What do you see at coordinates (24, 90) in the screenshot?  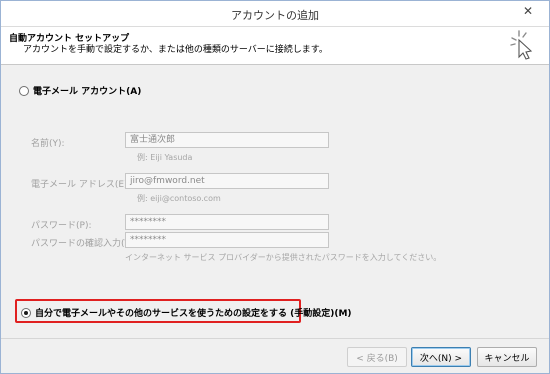 I see `email-account-radio` at bounding box center [24, 90].